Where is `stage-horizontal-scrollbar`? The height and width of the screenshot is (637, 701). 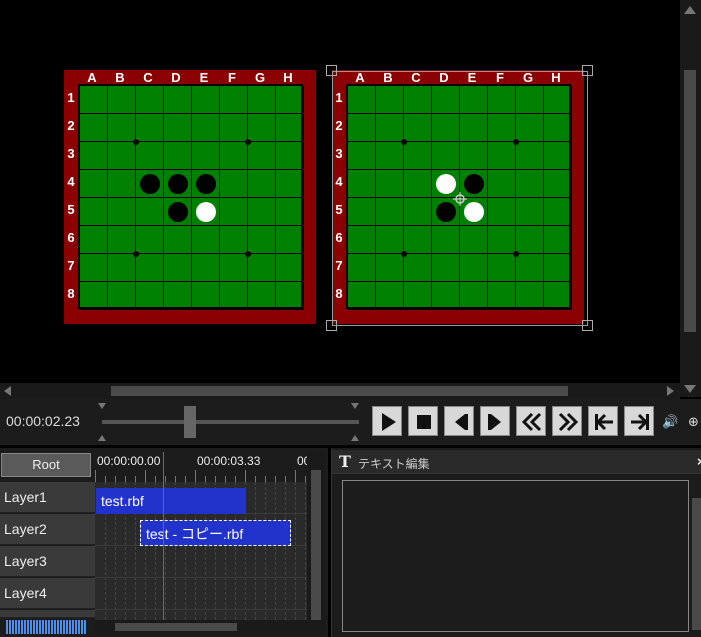 stage-horizontal-scrollbar is located at coordinates (340, 391).